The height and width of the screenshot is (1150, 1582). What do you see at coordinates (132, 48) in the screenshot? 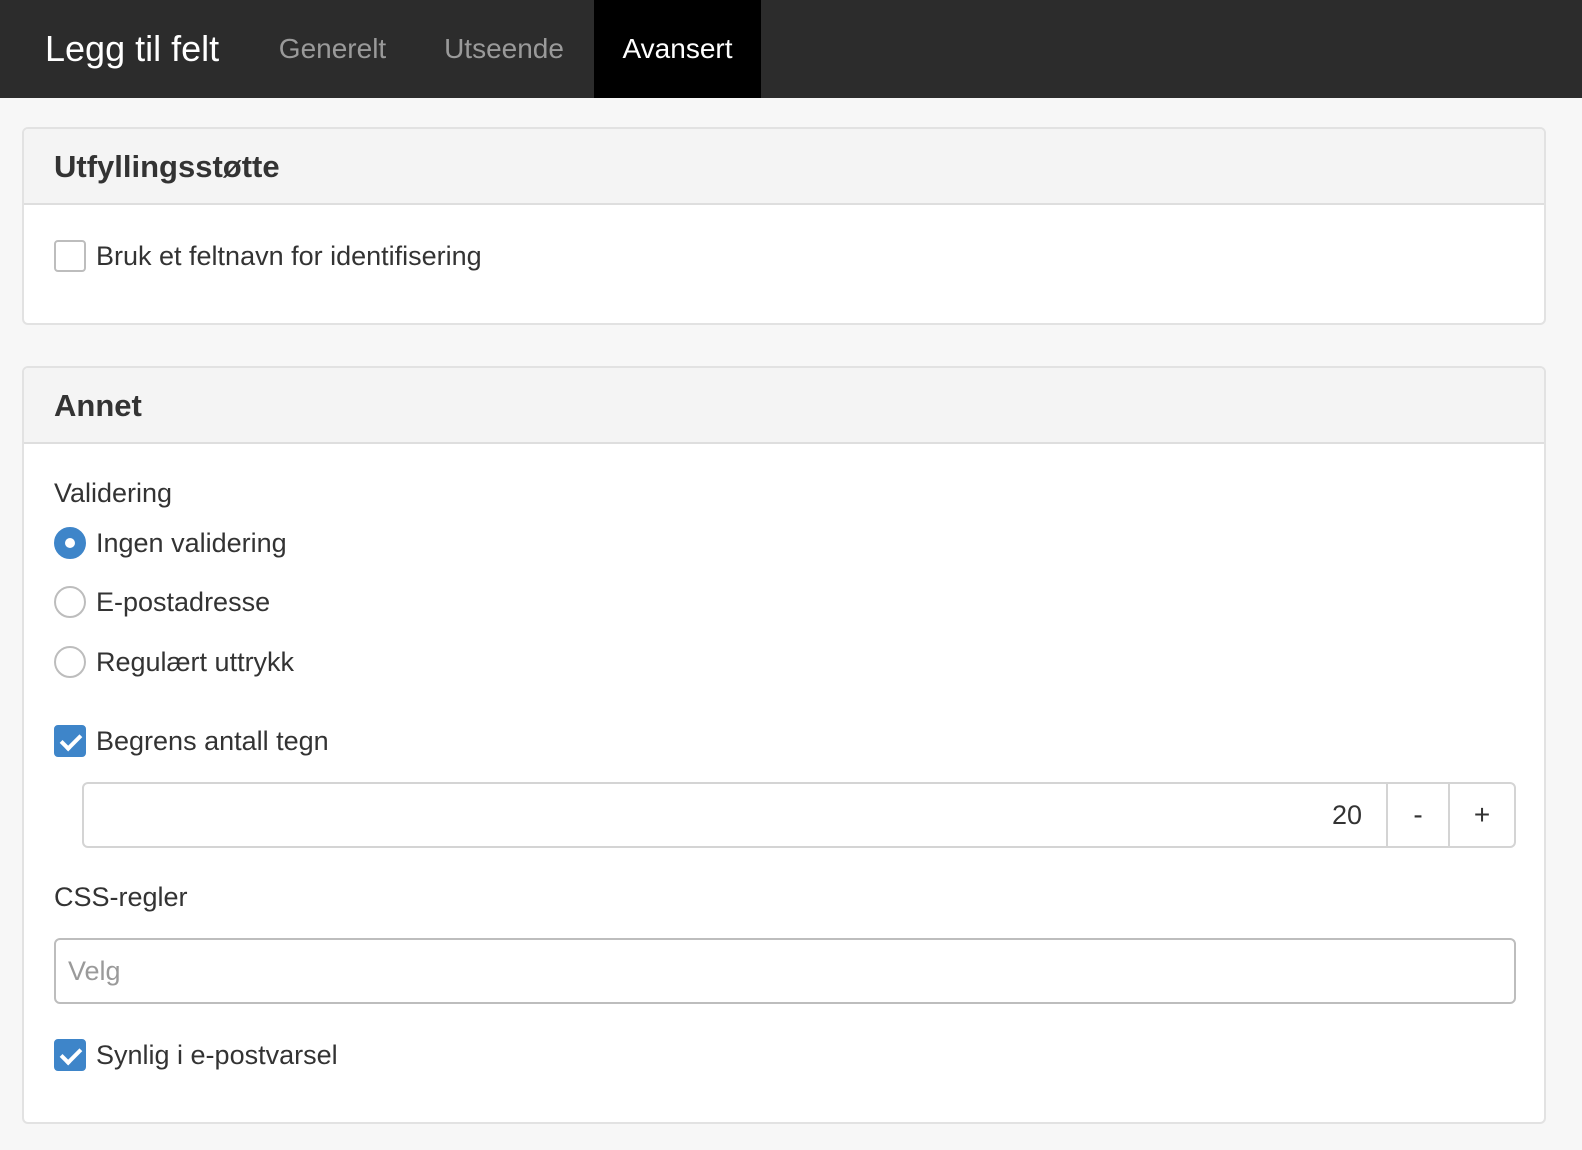
I see `dialog-title: Legg til felt` at bounding box center [132, 48].